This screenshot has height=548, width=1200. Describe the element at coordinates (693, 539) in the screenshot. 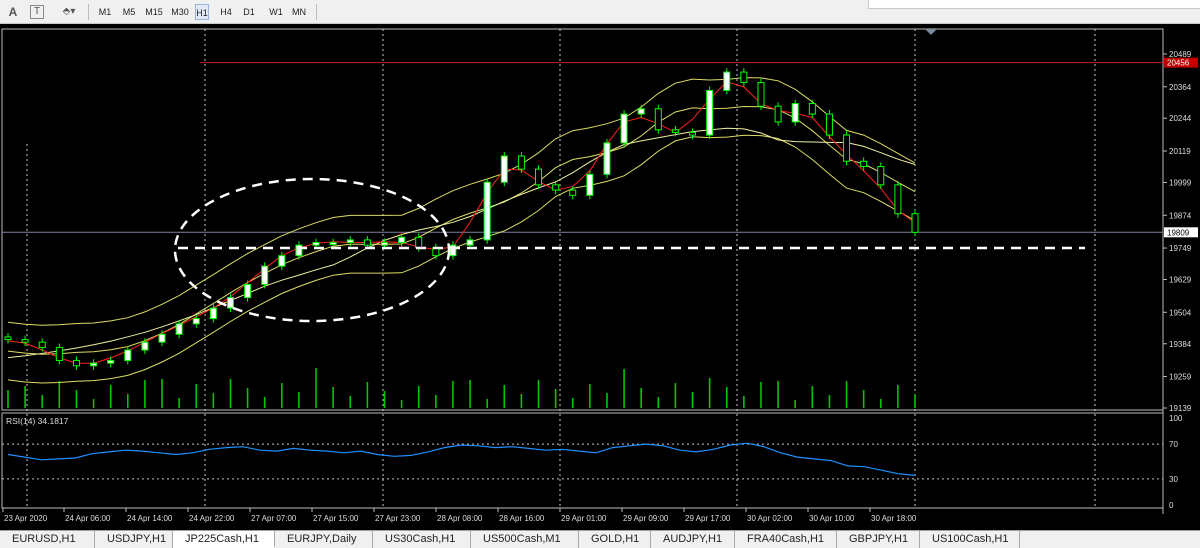

I see `chart-tab: AUDJPY,H1` at that location.